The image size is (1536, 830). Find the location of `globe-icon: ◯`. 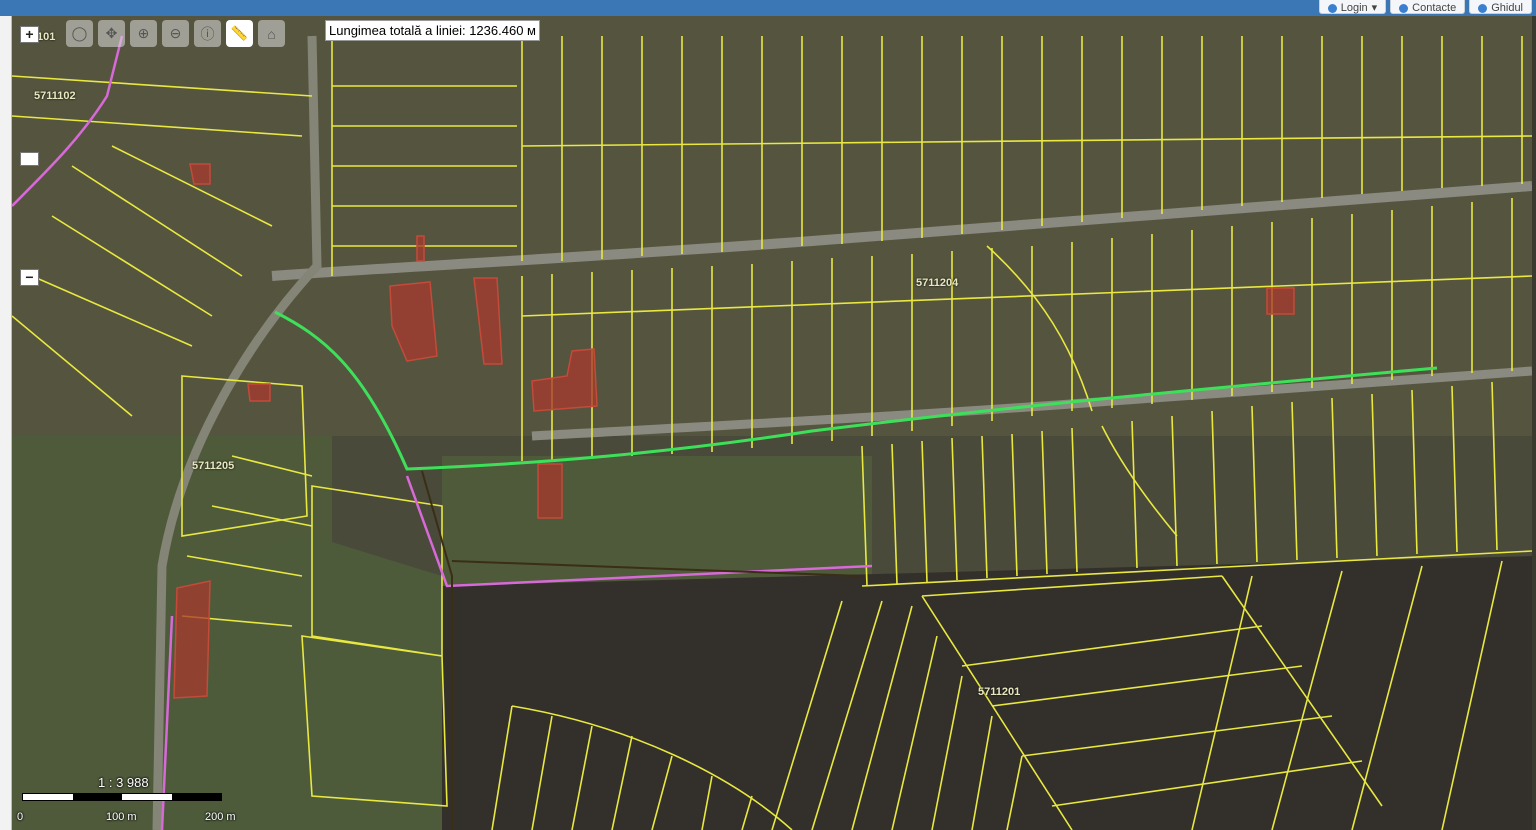

globe-icon: ◯ is located at coordinates (79, 33).